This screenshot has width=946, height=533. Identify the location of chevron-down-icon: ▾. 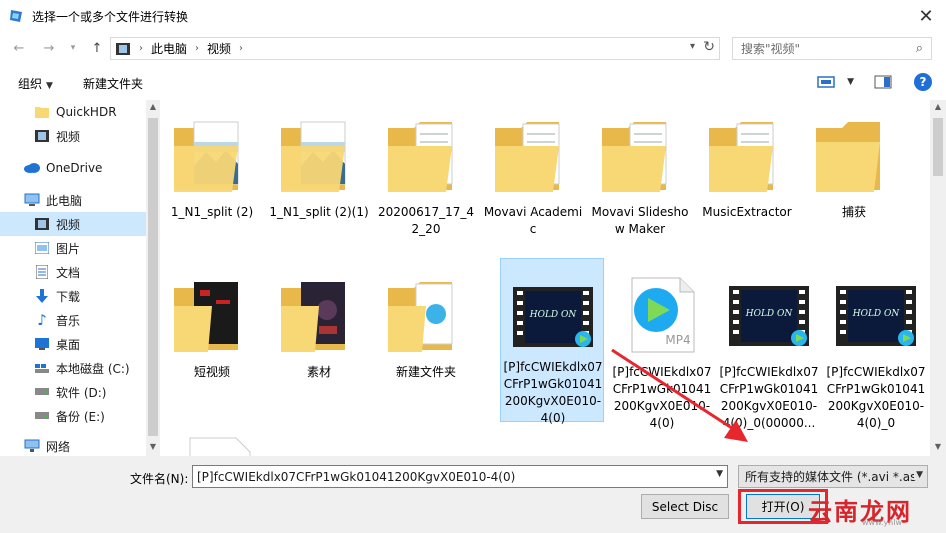
(73, 48).